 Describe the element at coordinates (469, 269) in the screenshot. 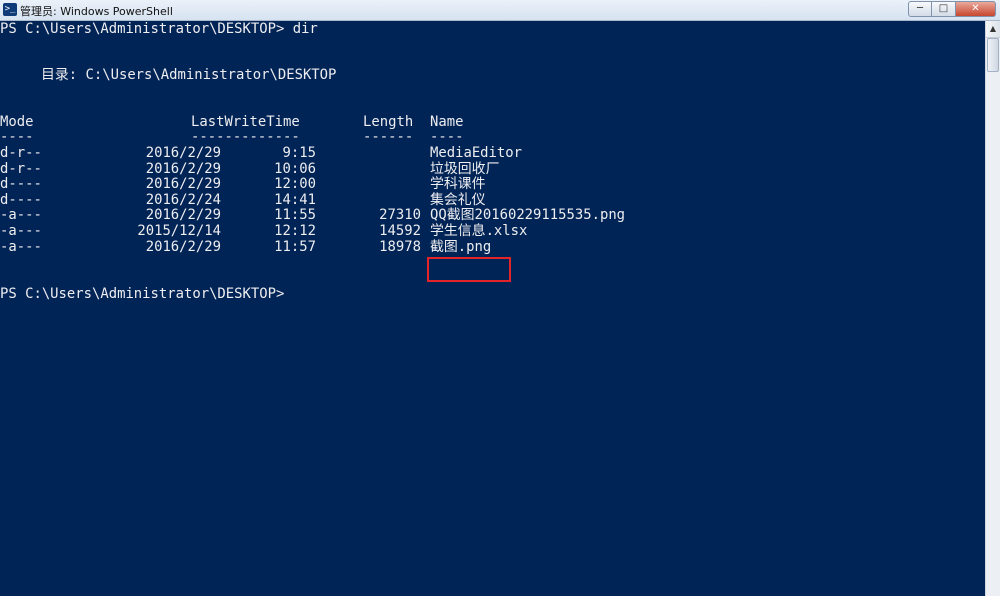

I see `highlight-box` at that location.